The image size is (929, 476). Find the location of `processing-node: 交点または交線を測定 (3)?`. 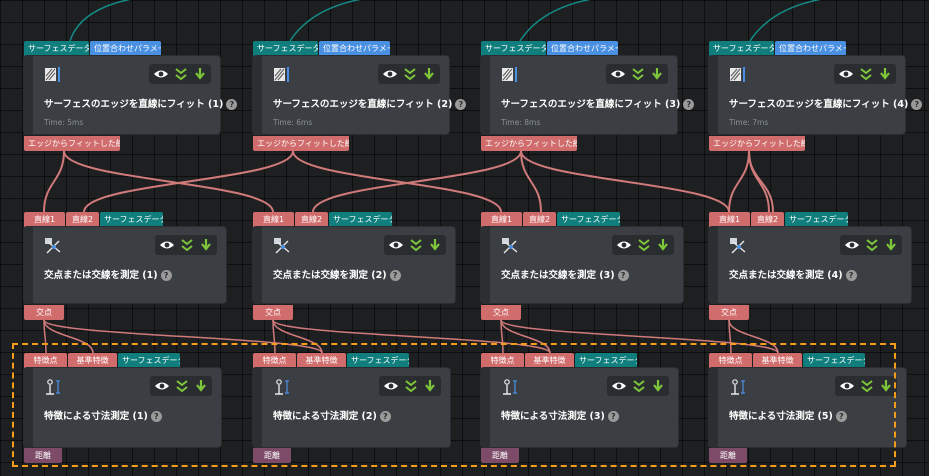

processing-node: 交点または交線を測定 (3)? is located at coordinates (582, 265).